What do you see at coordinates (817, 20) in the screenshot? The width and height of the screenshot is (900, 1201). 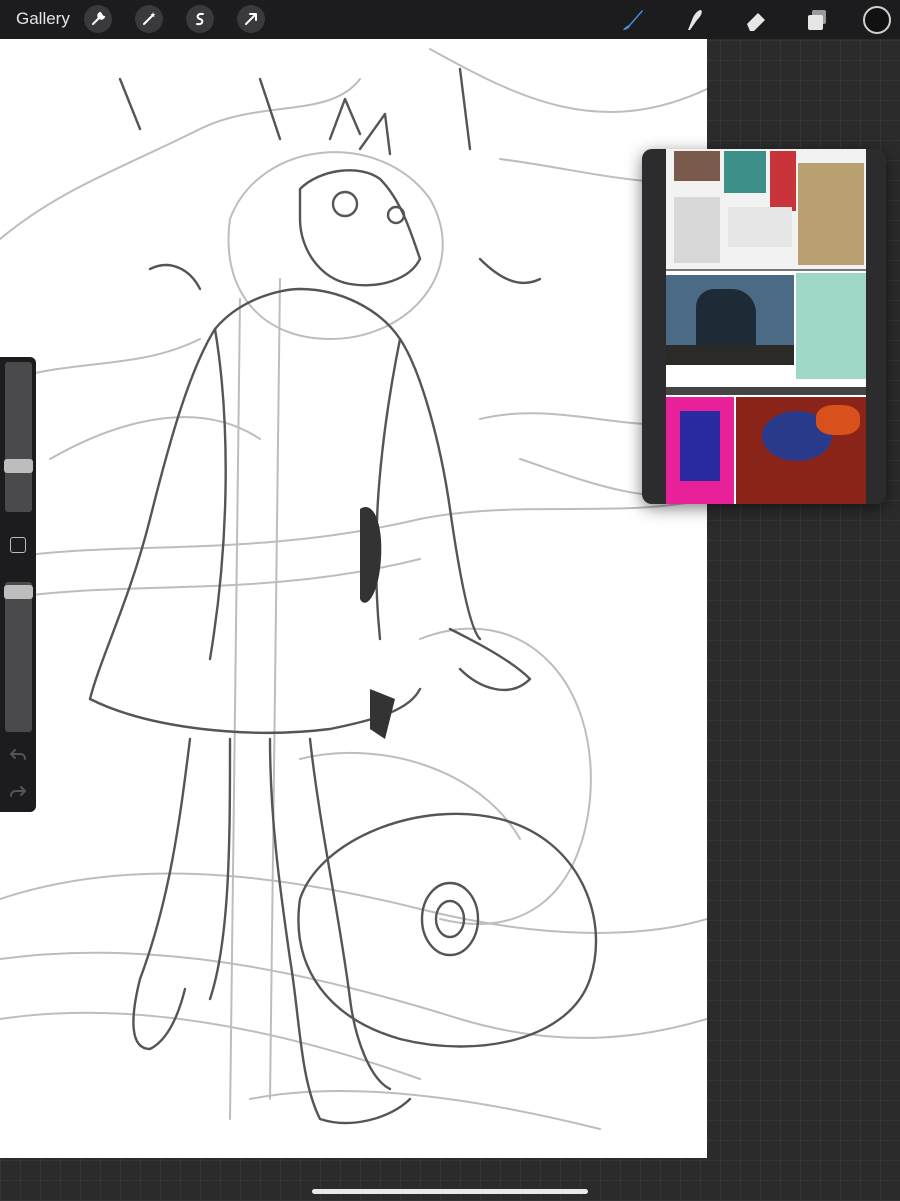 I see `layers-icon` at bounding box center [817, 20].